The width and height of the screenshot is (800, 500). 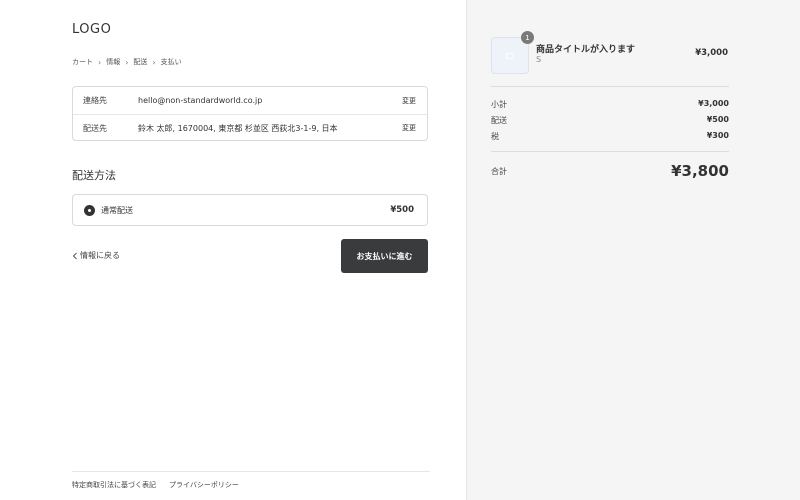 What do you see at coordinates (89, 210) in the screenshot?
I see `radio-selected-icon` at bounding box center [89, 210].